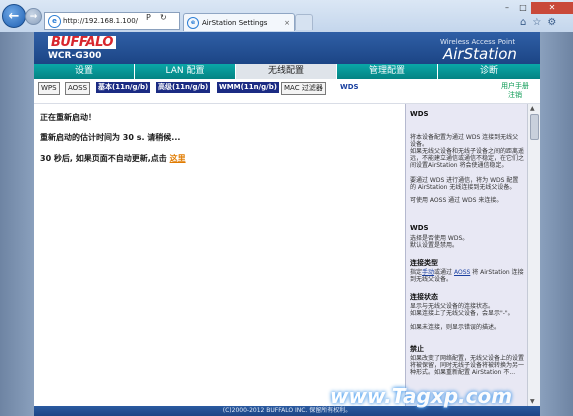  I want to click on manual-link: 手动, so click(428, 272).